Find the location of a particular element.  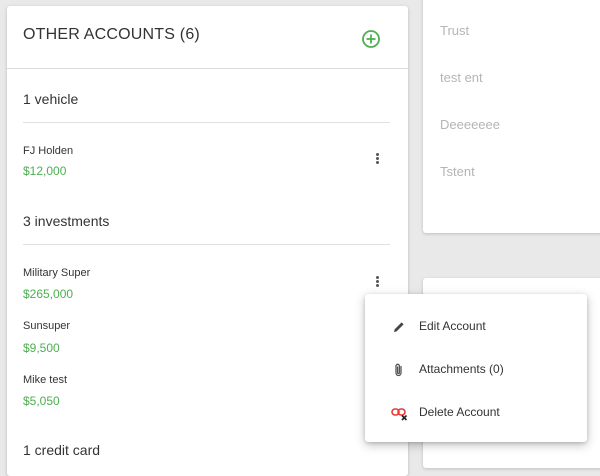

pencil-icon is located at coordinates (399, 327).